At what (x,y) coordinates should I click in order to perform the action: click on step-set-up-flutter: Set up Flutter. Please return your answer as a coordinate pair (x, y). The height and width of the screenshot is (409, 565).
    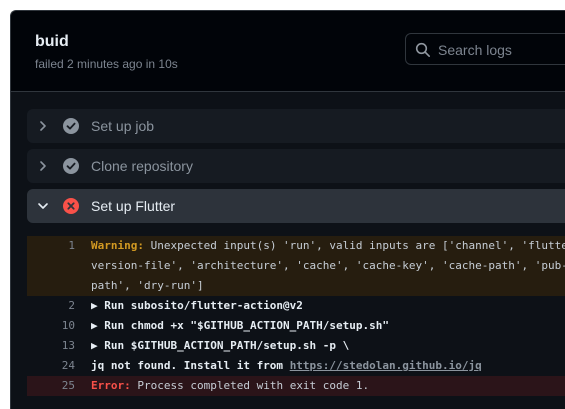
    Looking at the image, I should click on (296, 206).